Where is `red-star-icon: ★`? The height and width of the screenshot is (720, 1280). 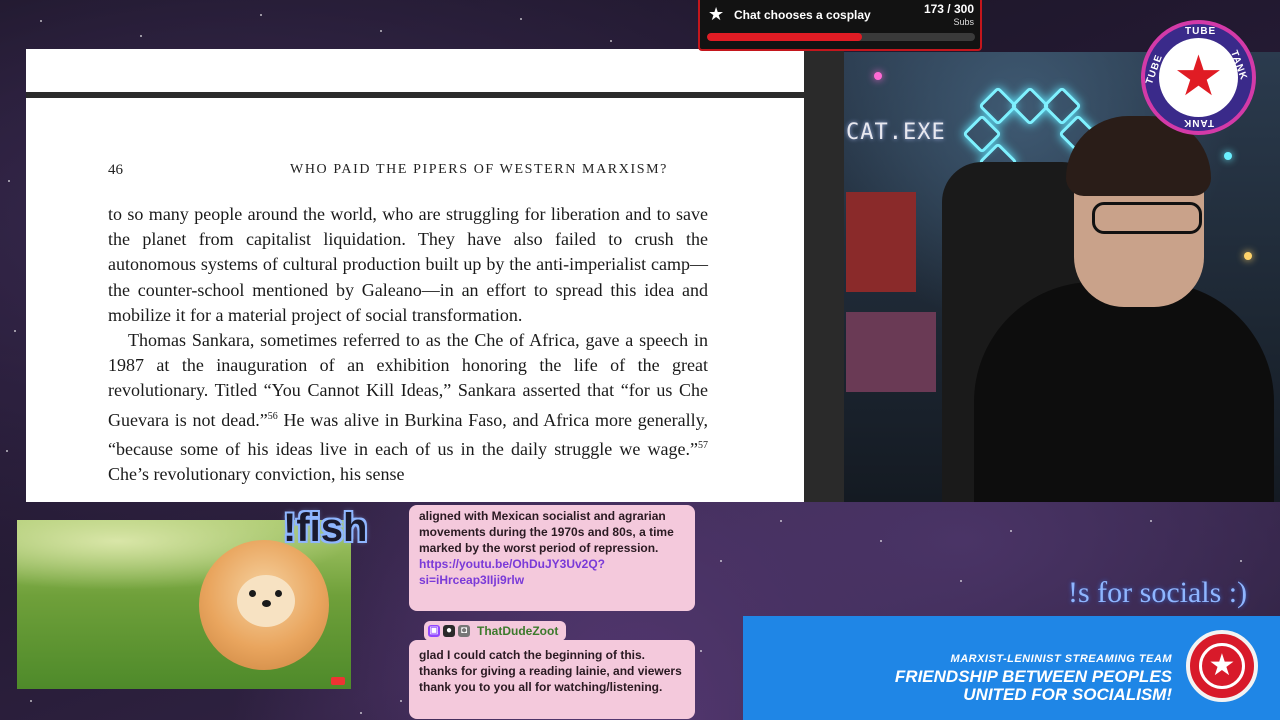 red-star-icon: ★ is located at coordinates (1198, 75).